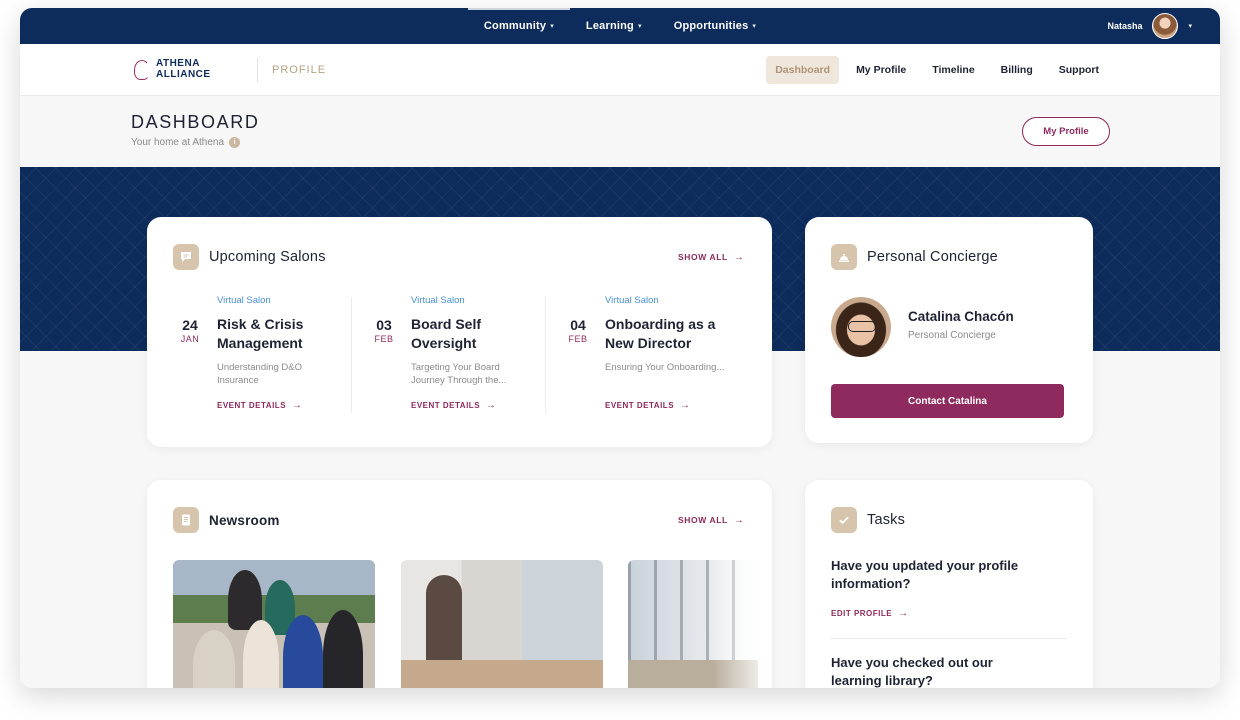 This screenshot has width=1240, height=720. Describe the element at coordinates (183, 74) in the screenshot. I see `logo-line-2: ALLIANCE` at that location.